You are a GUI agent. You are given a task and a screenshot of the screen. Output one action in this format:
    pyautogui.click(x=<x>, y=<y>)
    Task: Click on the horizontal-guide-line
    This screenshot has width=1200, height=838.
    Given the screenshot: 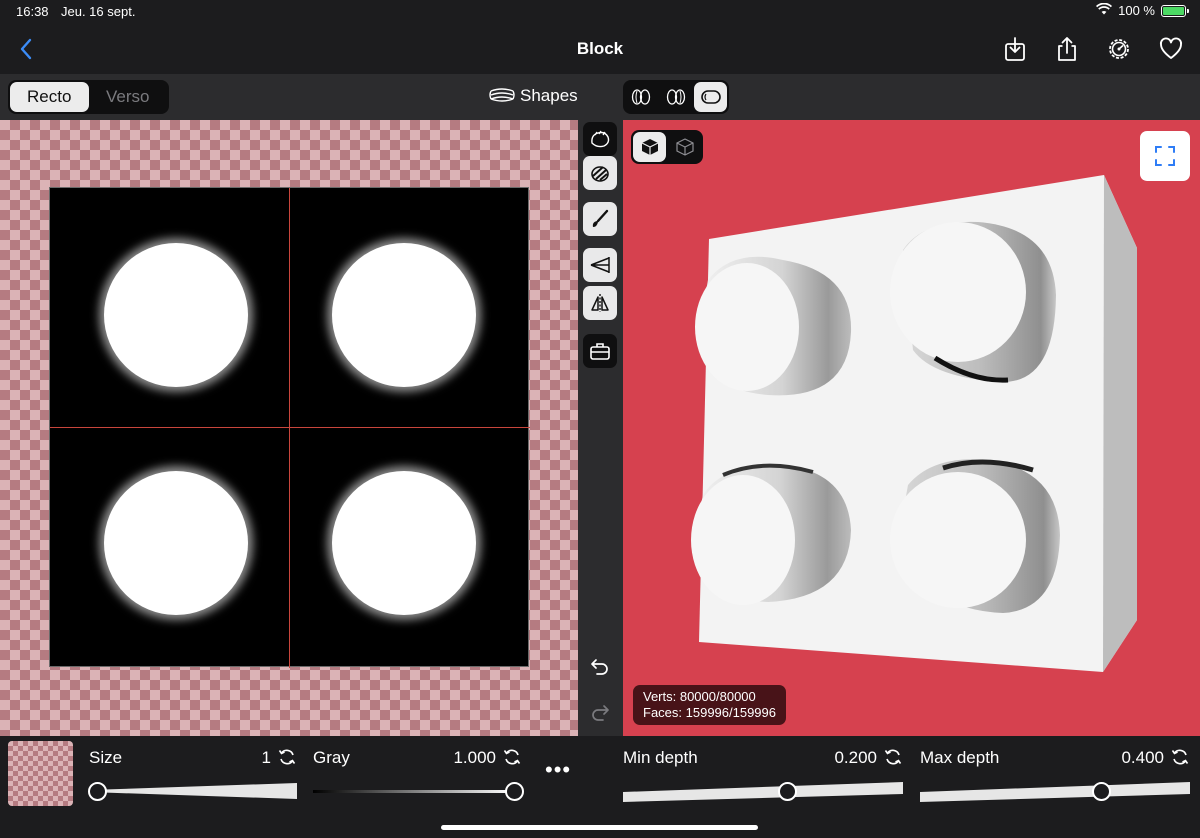 What is the action you would take?
    pyautogui.click(x=290, y=427)
    